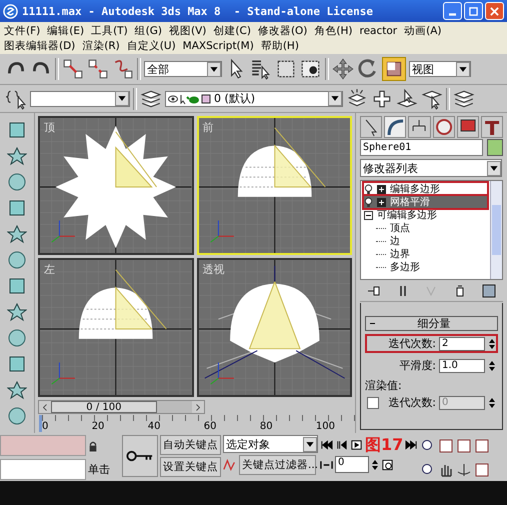 This screenshot has width=507, height=505. What do you see at coordinates (274, 185) in the screenshot?
I see `viewport: 前` at bounding box center [274, 185].